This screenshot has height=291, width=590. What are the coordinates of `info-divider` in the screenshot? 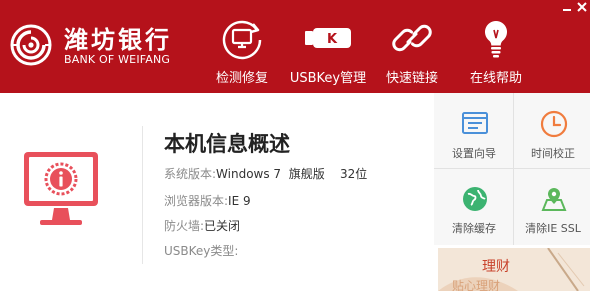 It's located at (142, 195).